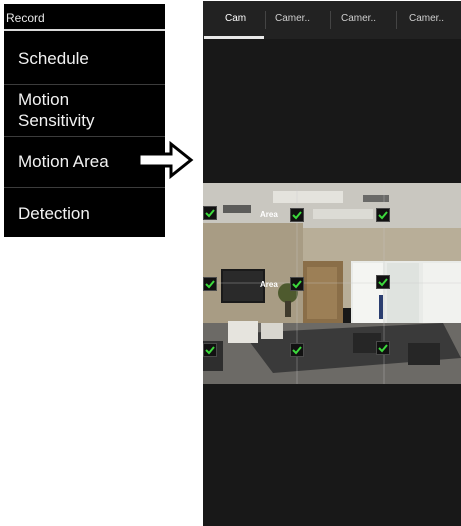 The image size is (461, 526). Describe the element at coordinates (63, 161) in the screenshot. I see `menu-item-label: Motion Area` at that location.